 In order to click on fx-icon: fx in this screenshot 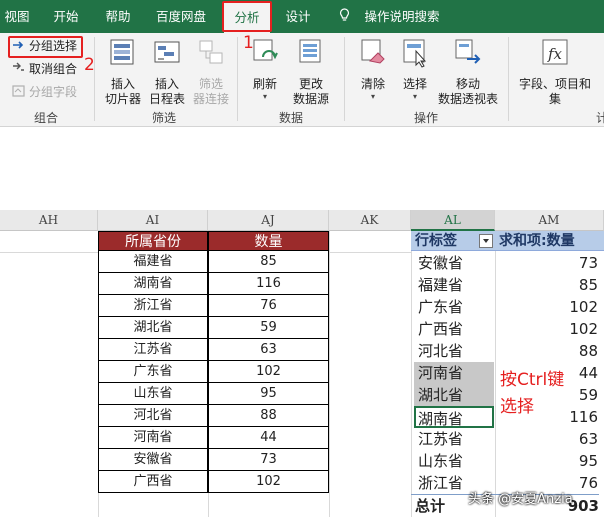, I will do `click(555, 52)`.